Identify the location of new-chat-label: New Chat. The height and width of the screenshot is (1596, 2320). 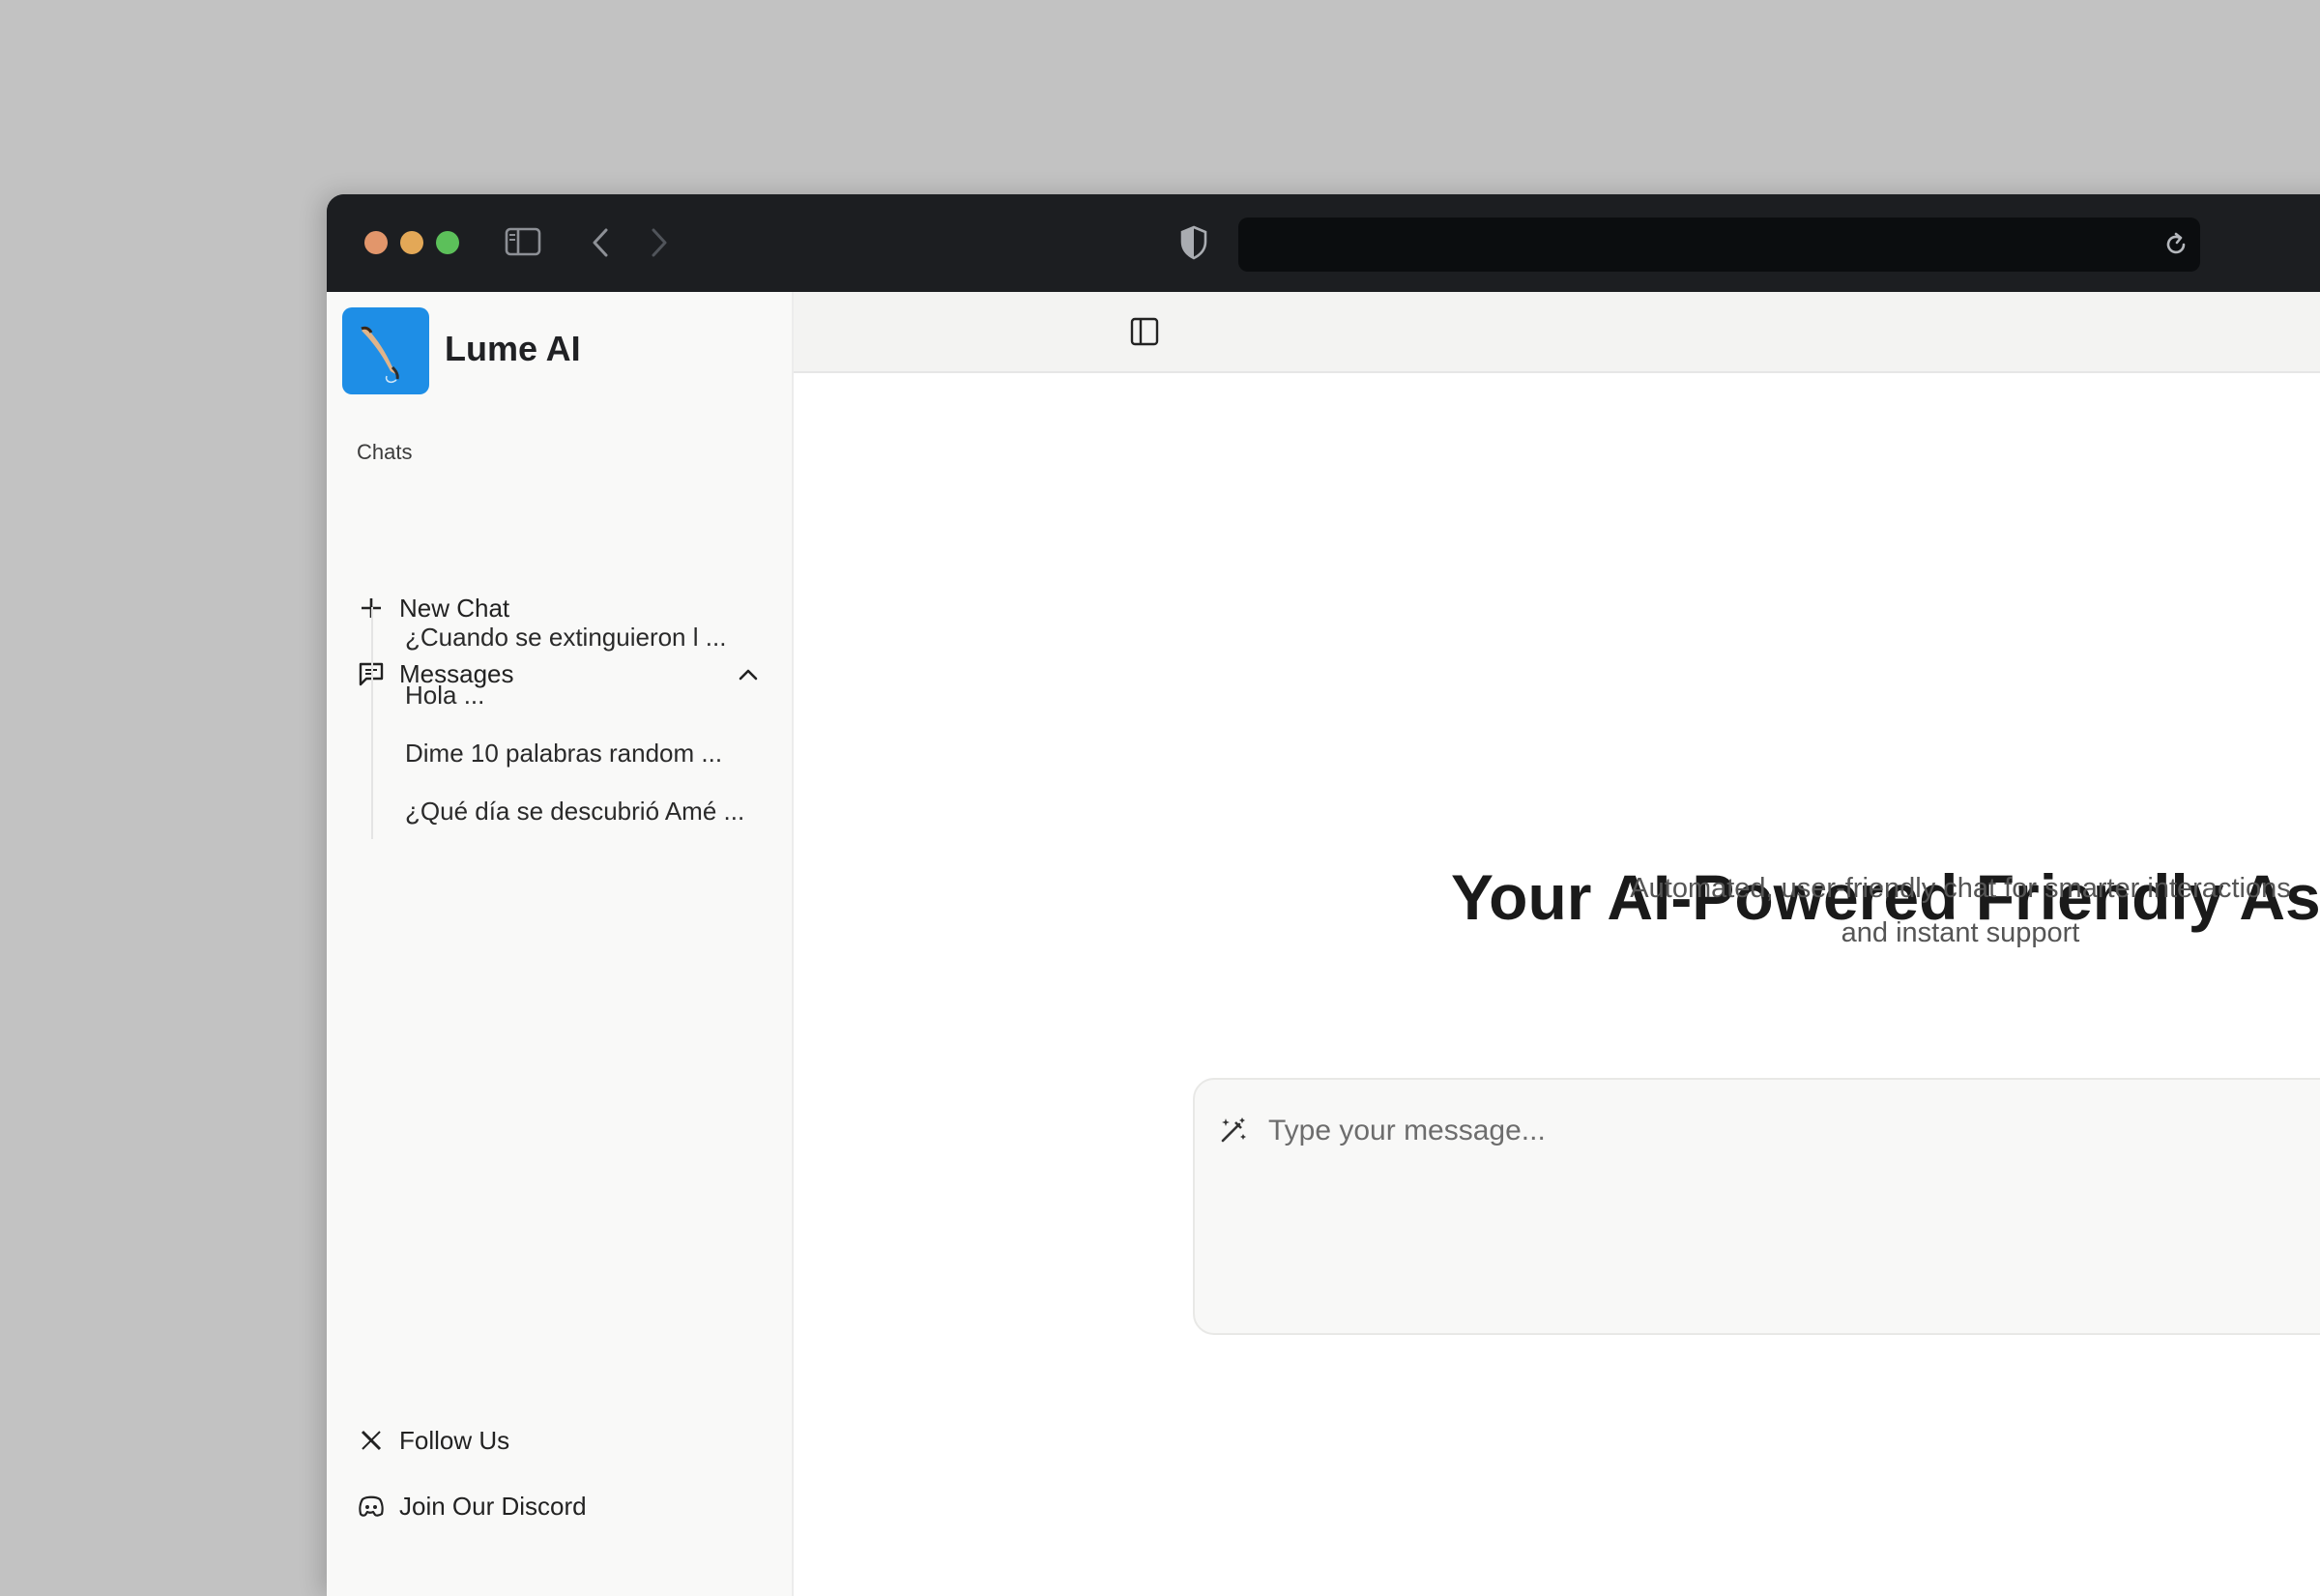
(455, 608).